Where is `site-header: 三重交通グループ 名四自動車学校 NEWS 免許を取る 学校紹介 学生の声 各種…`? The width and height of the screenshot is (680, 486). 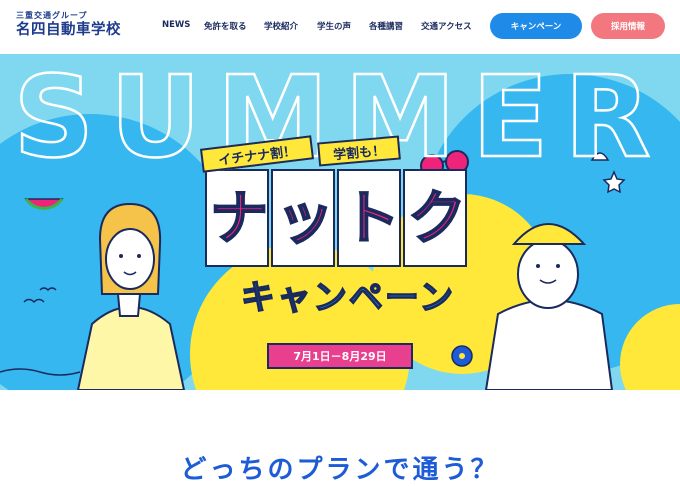 site-header: 三重交通グループ 名四自動車学校 NEWS 免許を取る 学校紹介 学生の声 各種… is located at coordinates (340, 27).